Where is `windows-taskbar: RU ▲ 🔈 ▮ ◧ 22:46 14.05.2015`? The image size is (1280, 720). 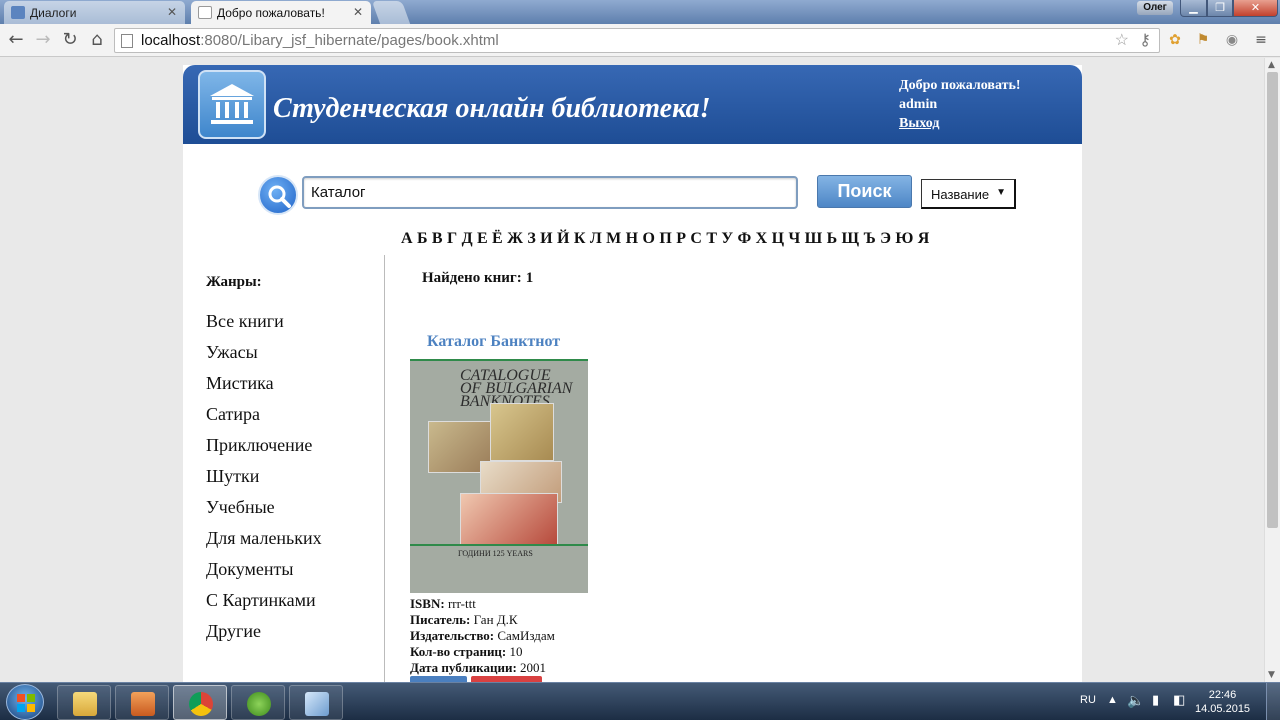
windows-taskbar: RU ▲ 🔈 ▮ ◧ 22:46 14.05.2015 is located at coordinates (640, 701).